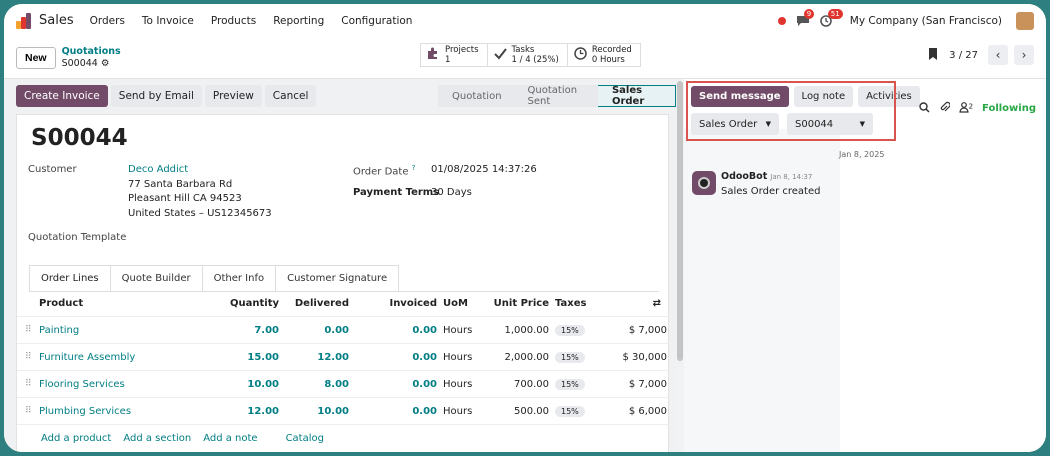  I want to click on tab-other-info: Other Info, so click(239, 278).